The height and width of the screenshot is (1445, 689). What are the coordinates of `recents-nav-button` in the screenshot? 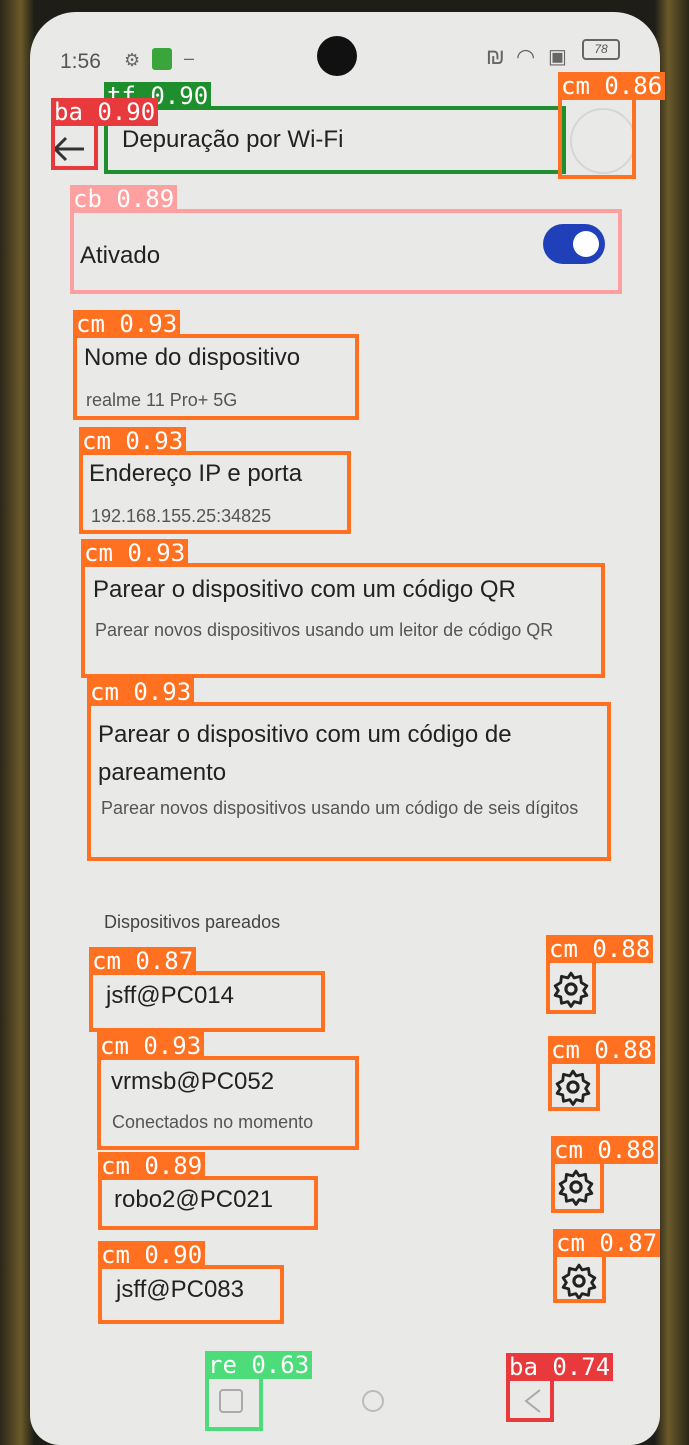 It's located at (231, 1401).